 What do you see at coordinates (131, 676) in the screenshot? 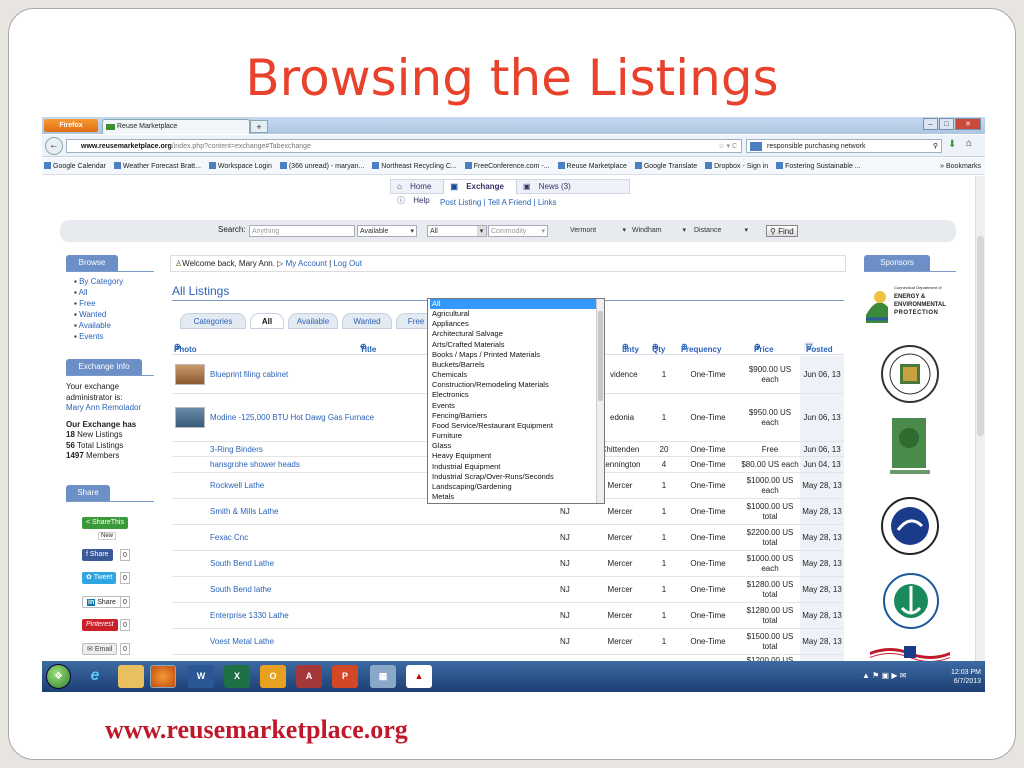
I see `file-explorer-icon` at bounding box center [131, 676].